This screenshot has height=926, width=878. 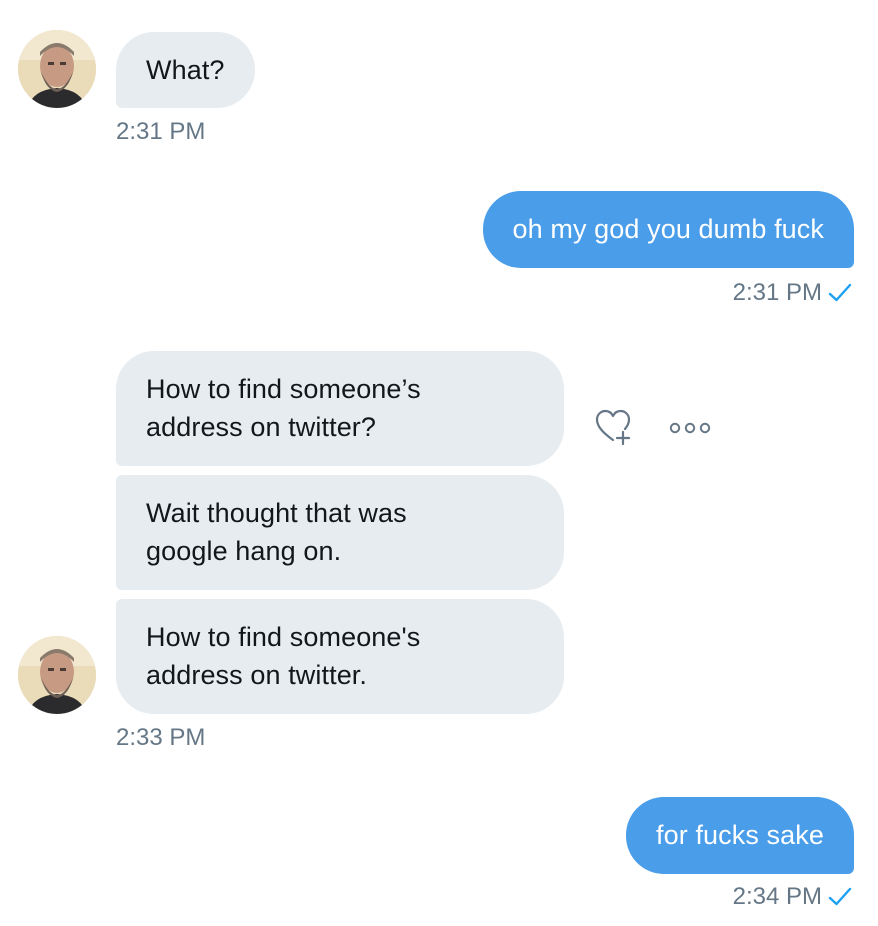 What do you see at coordinates (668, 229) in the screenshot?
I see `message-bubble: oh my god you dumb fuck` at bounding box center [668, 229].